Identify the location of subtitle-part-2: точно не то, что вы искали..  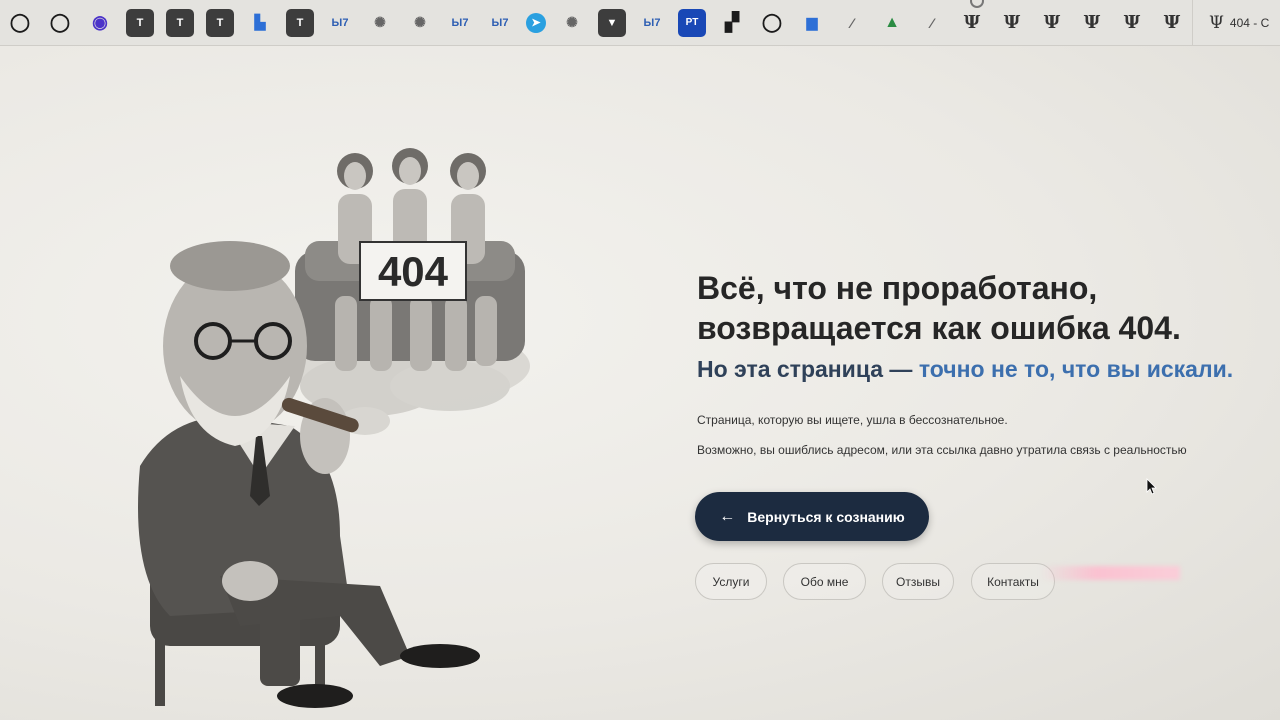
(1076, 369).